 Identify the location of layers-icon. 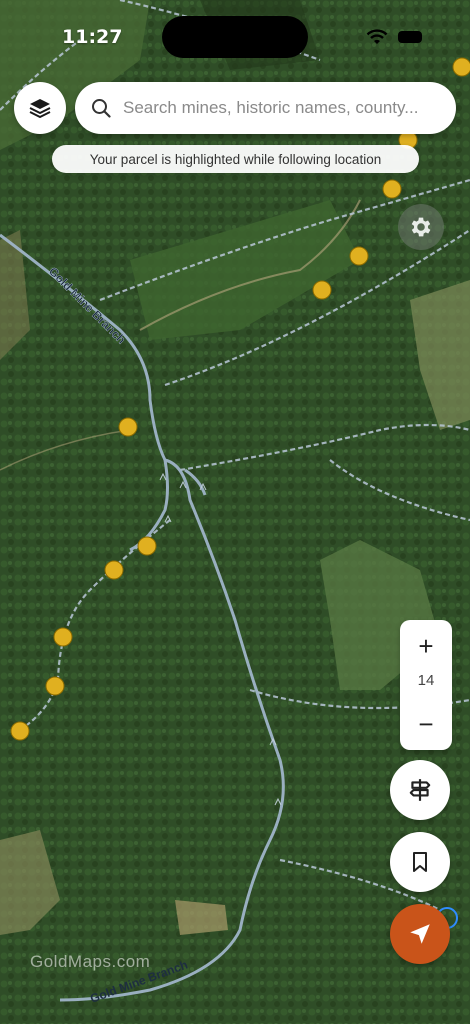
(40, 108).